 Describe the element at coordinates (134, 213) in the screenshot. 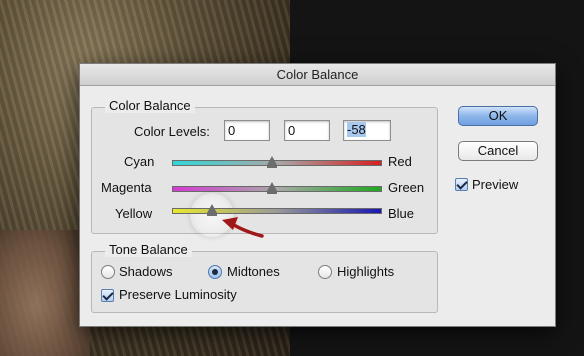

I see `slider-label-yellow: Yellow` at that location.